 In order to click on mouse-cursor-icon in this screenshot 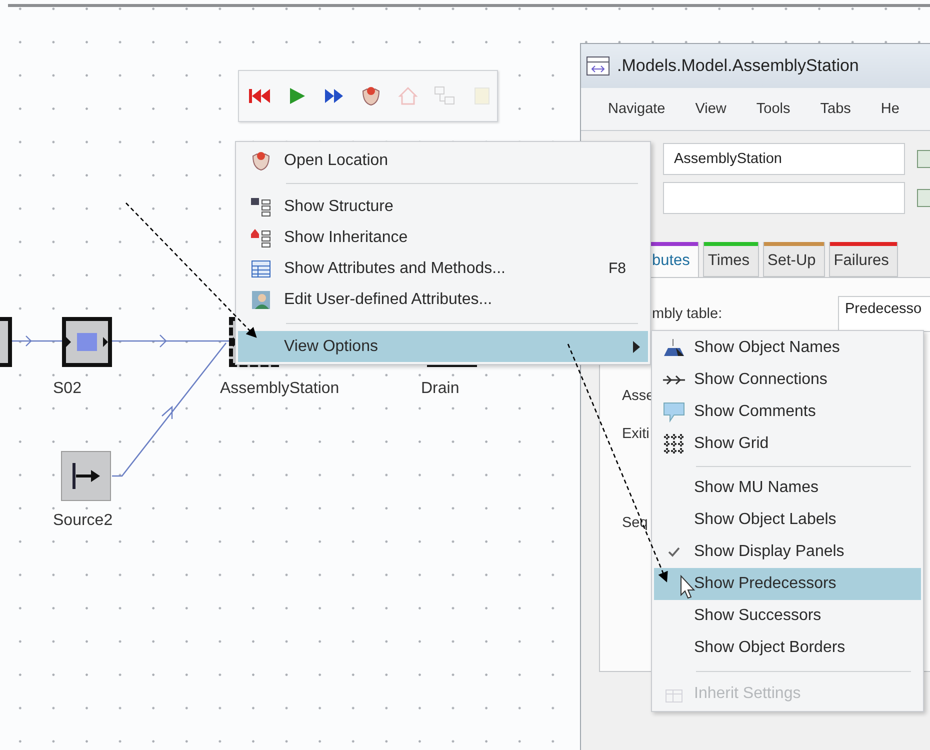, I will do `click(688, 586)`.